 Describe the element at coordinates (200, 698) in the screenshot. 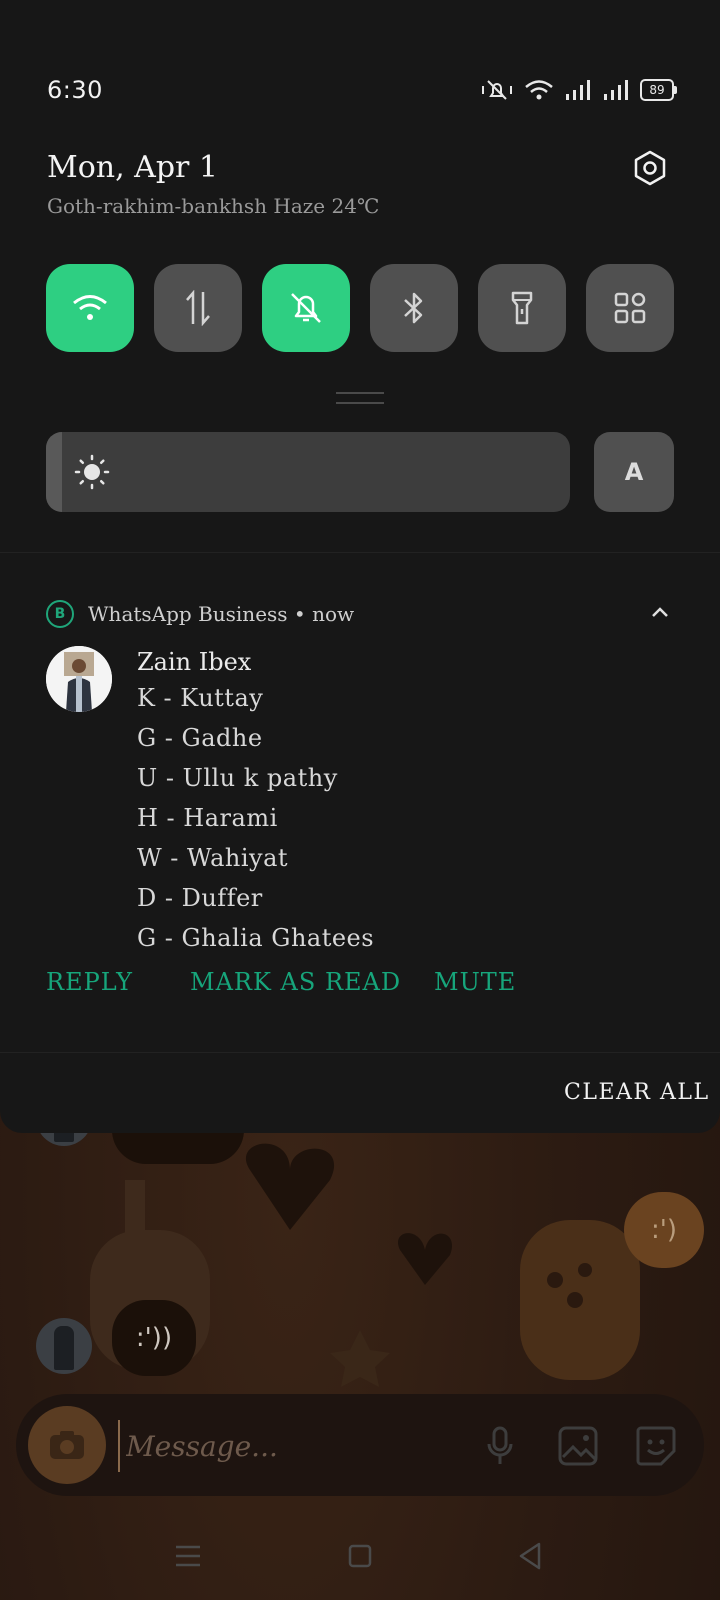

I see `message-line: K - Kuttay` at that location.